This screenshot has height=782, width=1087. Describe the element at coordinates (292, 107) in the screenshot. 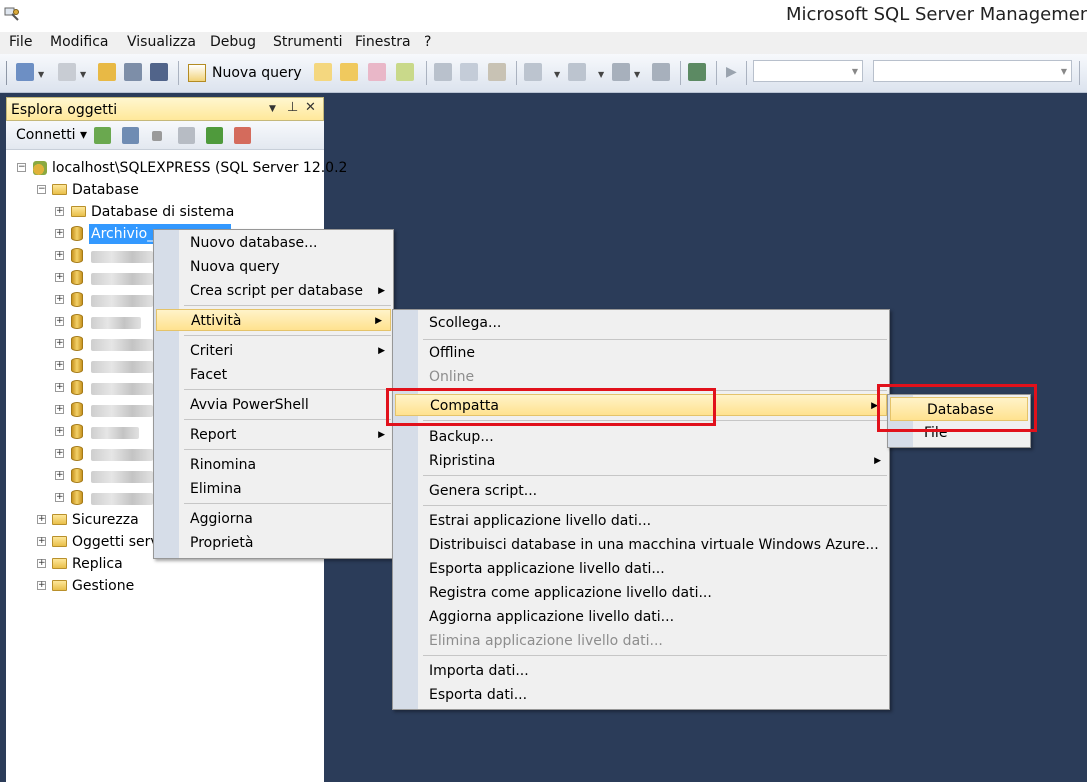

I see `pin-icon: ⊥` at that location.